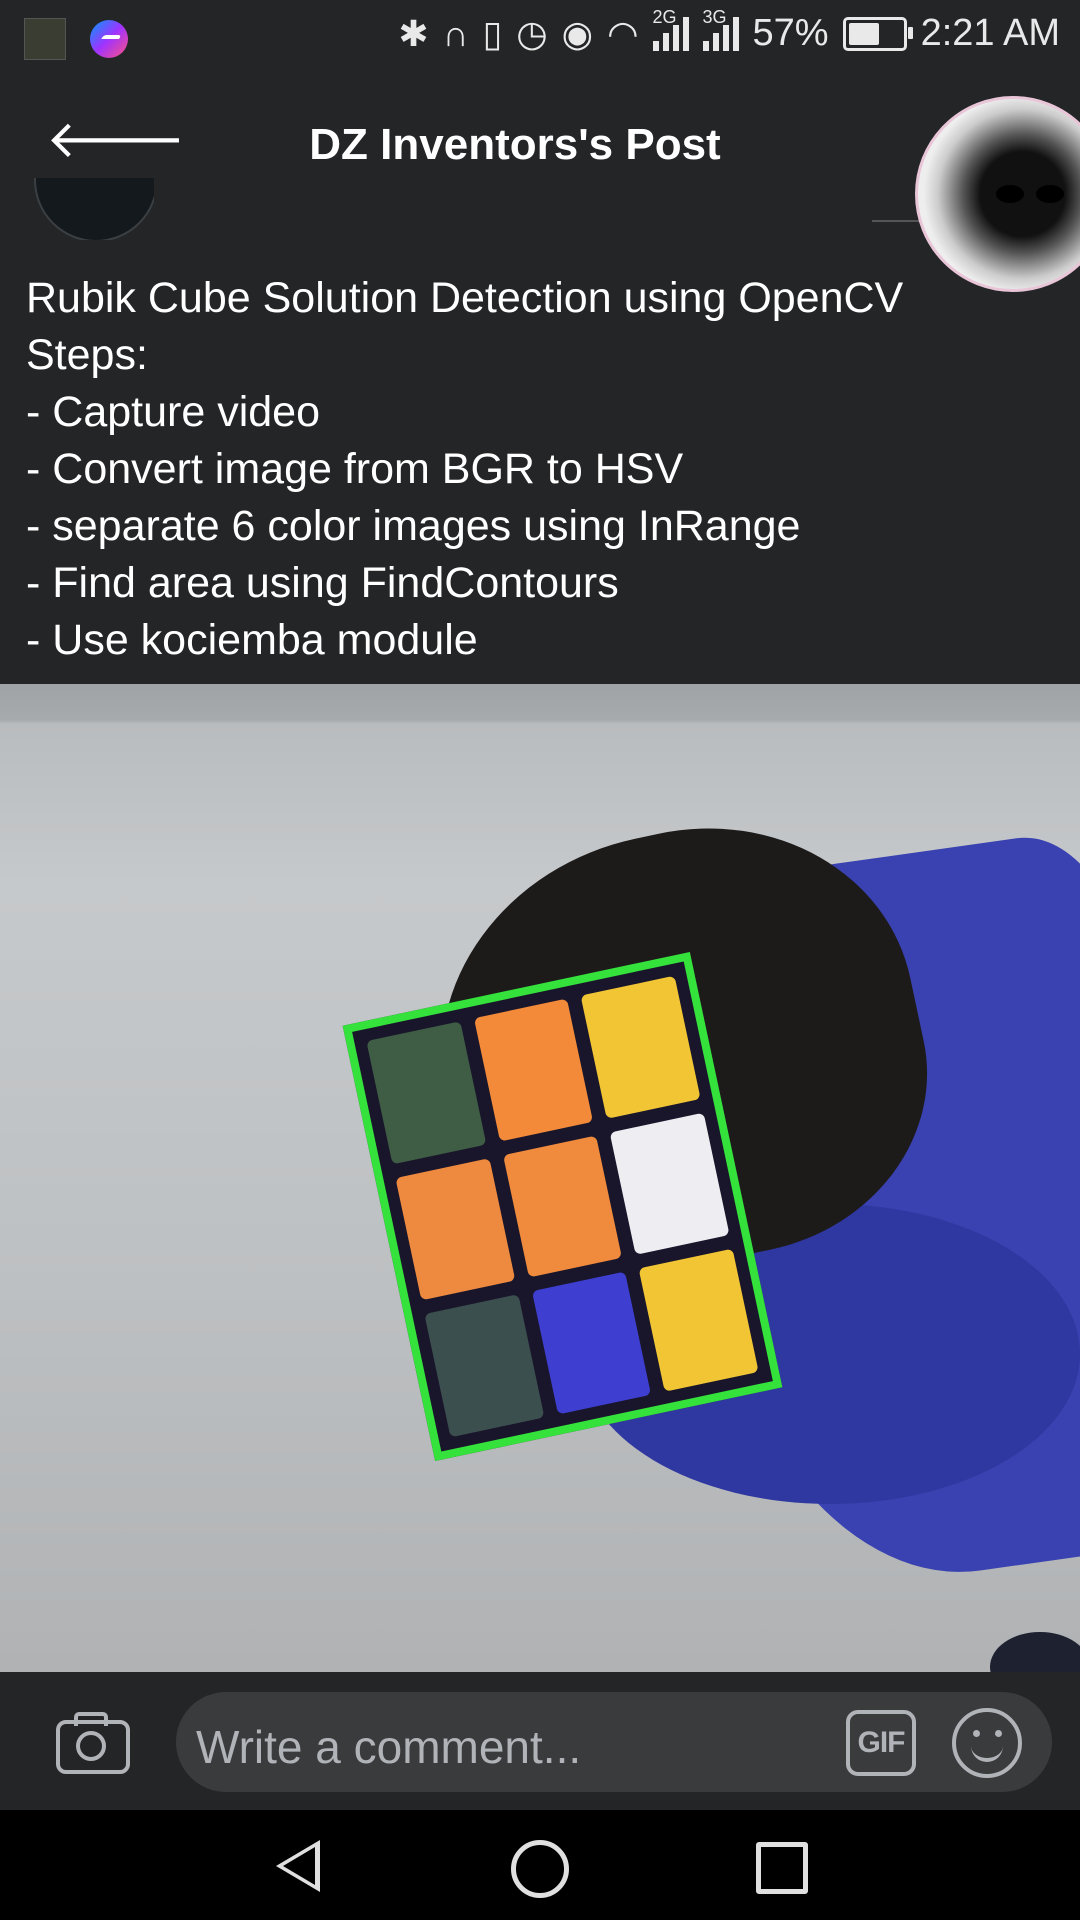 This screenshot has width=1080, height=1920. What do you see at coordinates (1035, 1652) in the screenshot?
I see `video-control-icon` at bounding box center [1035, 1652].